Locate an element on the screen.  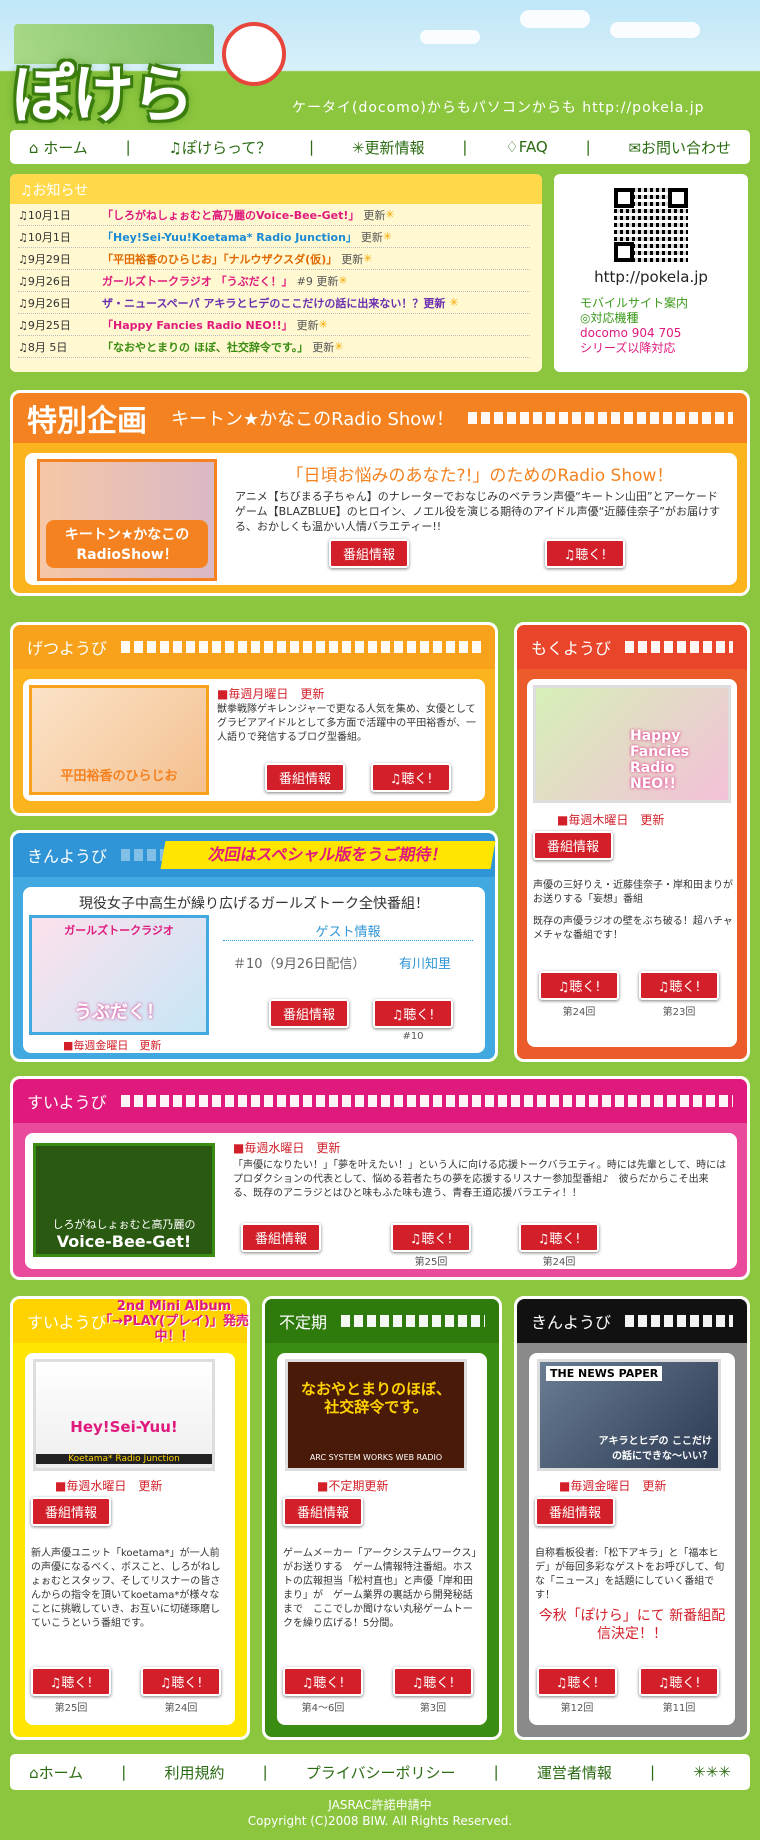
news-item: ♫9月25日 「Happy Fancies Radio NEO!!」 更新 ✳ is located at coordinates (274, 325).